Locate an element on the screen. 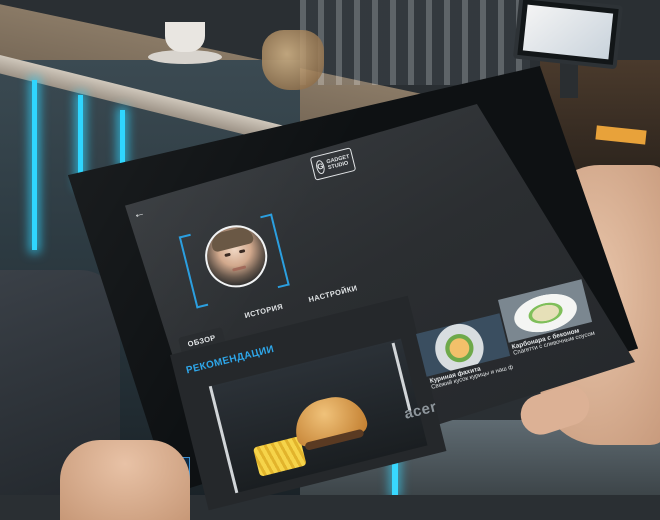  glass-kettle is located at coordinates (293, 60).